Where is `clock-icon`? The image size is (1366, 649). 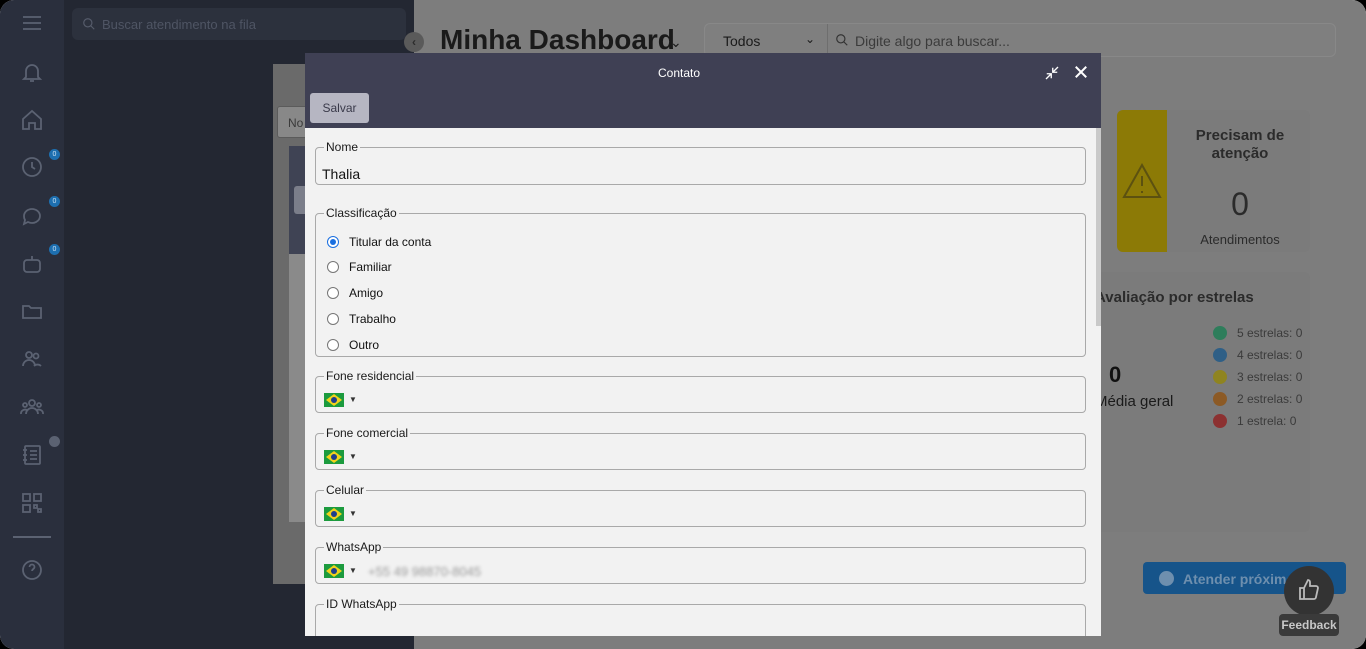
clock-icon is located at coordinates (32, 167).